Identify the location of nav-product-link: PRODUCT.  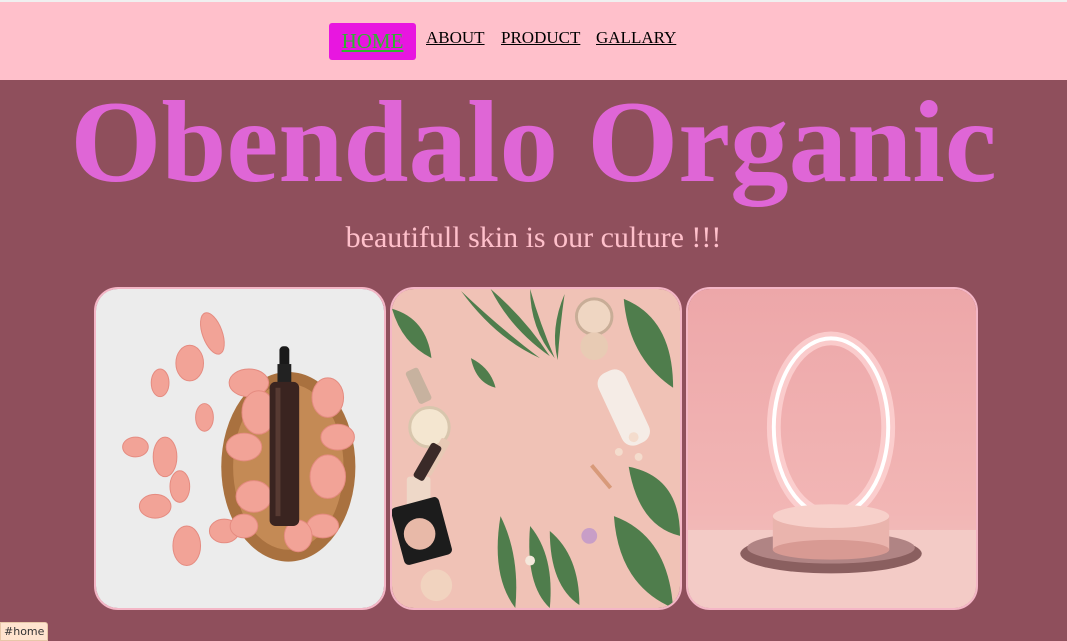
(540, 38).